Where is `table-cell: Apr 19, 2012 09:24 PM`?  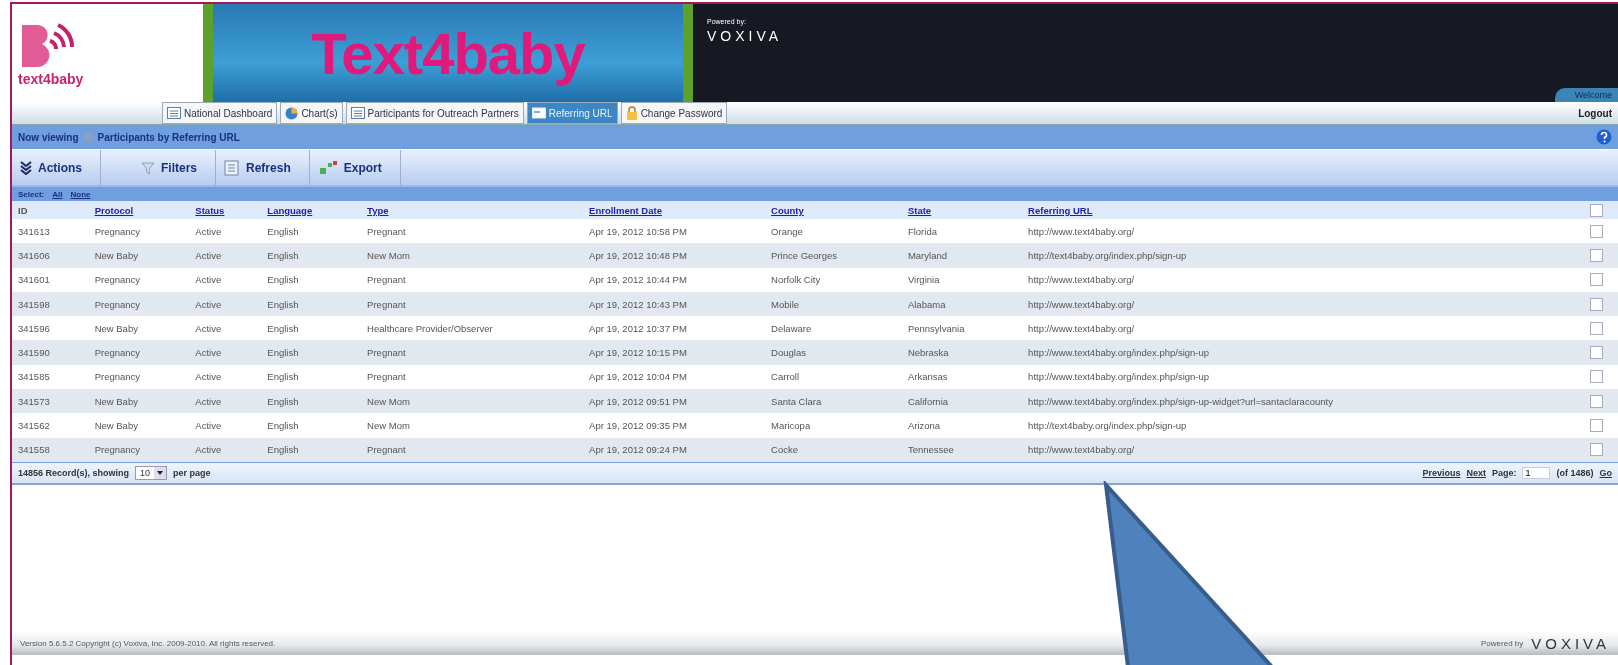 table-cell: Apr 19, 2012 09:24 PM is located at coordinates (638, 450).